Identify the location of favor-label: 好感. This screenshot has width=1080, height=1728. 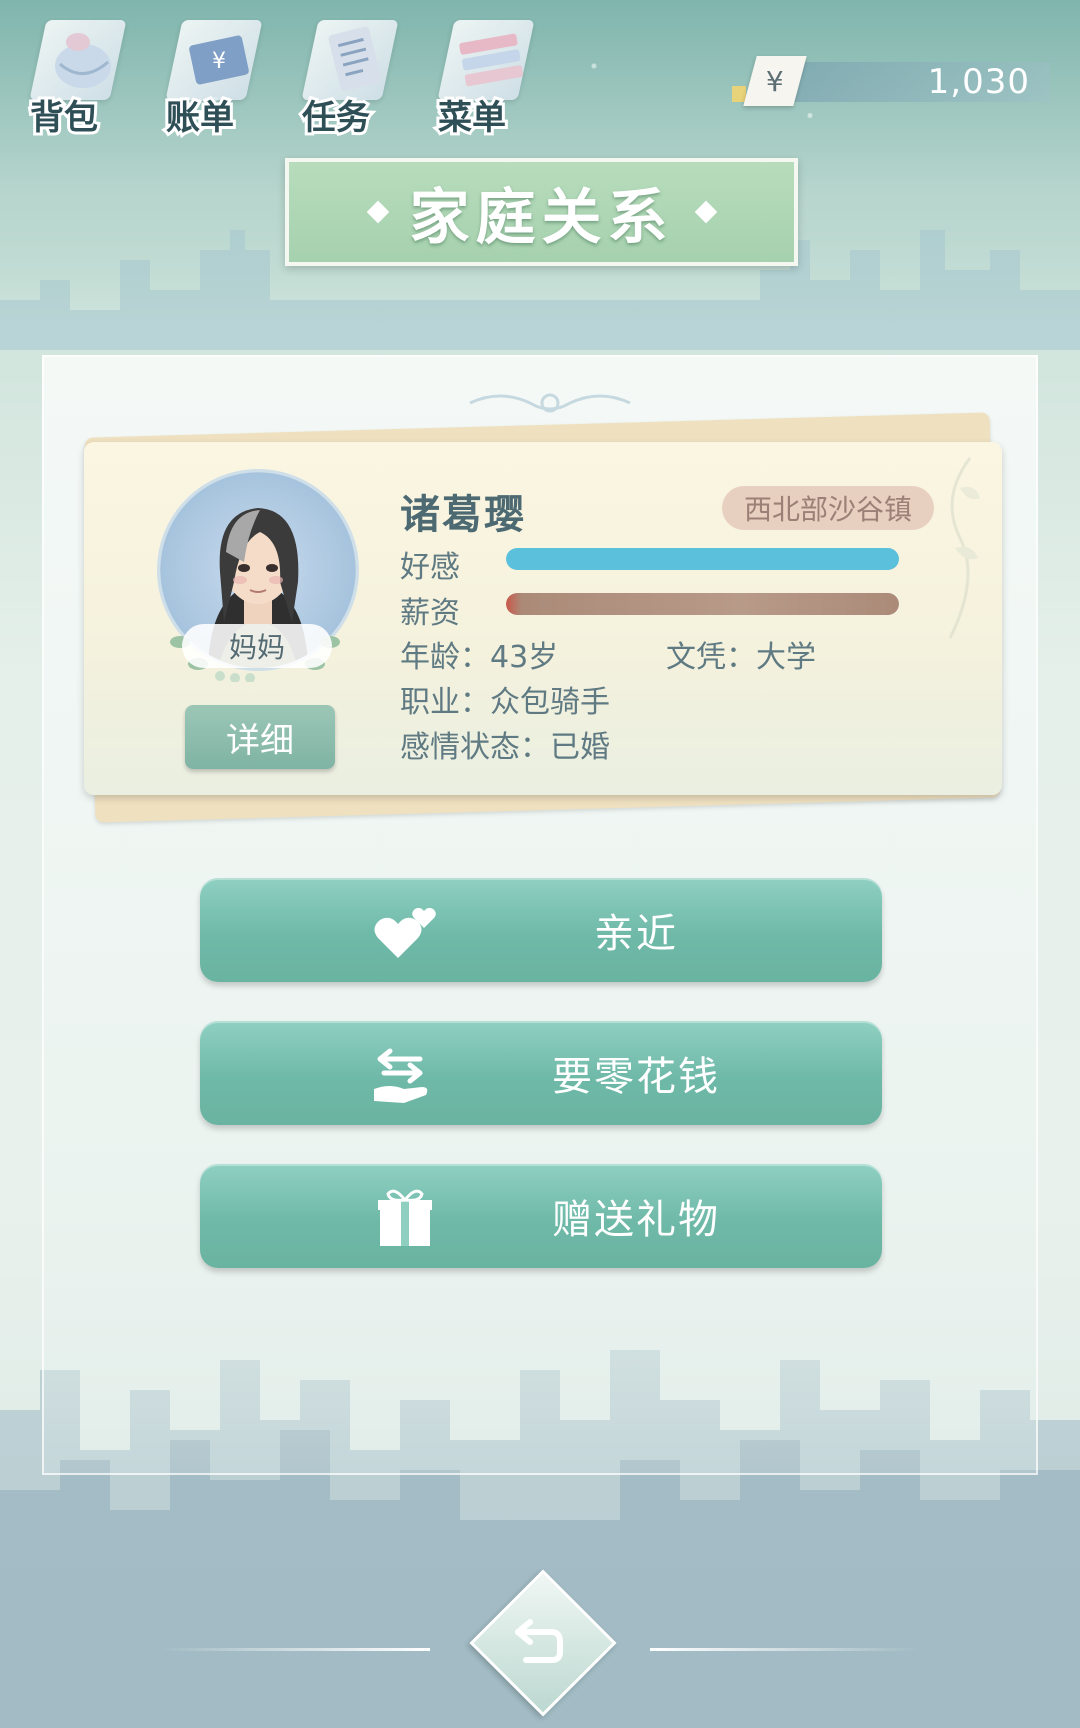
(430, 567).